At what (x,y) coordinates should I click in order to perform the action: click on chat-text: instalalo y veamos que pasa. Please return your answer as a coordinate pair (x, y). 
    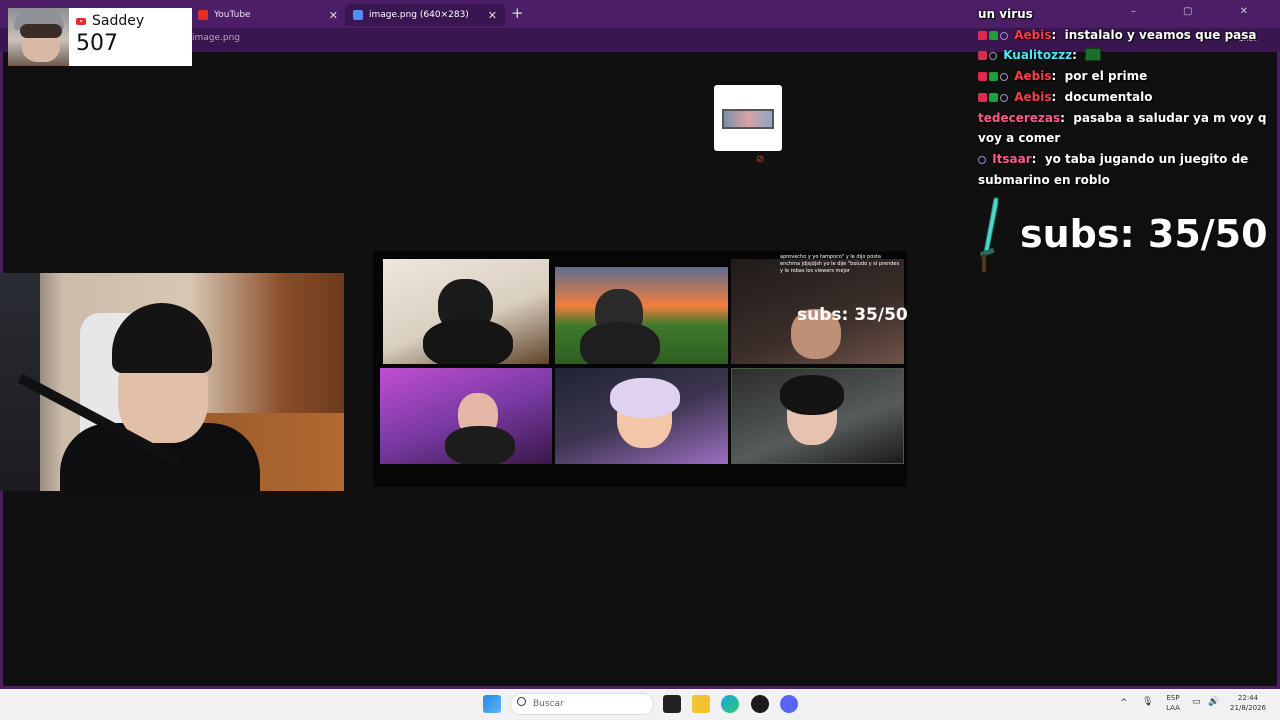
    Looking at the image, I should click on (1160, 34).